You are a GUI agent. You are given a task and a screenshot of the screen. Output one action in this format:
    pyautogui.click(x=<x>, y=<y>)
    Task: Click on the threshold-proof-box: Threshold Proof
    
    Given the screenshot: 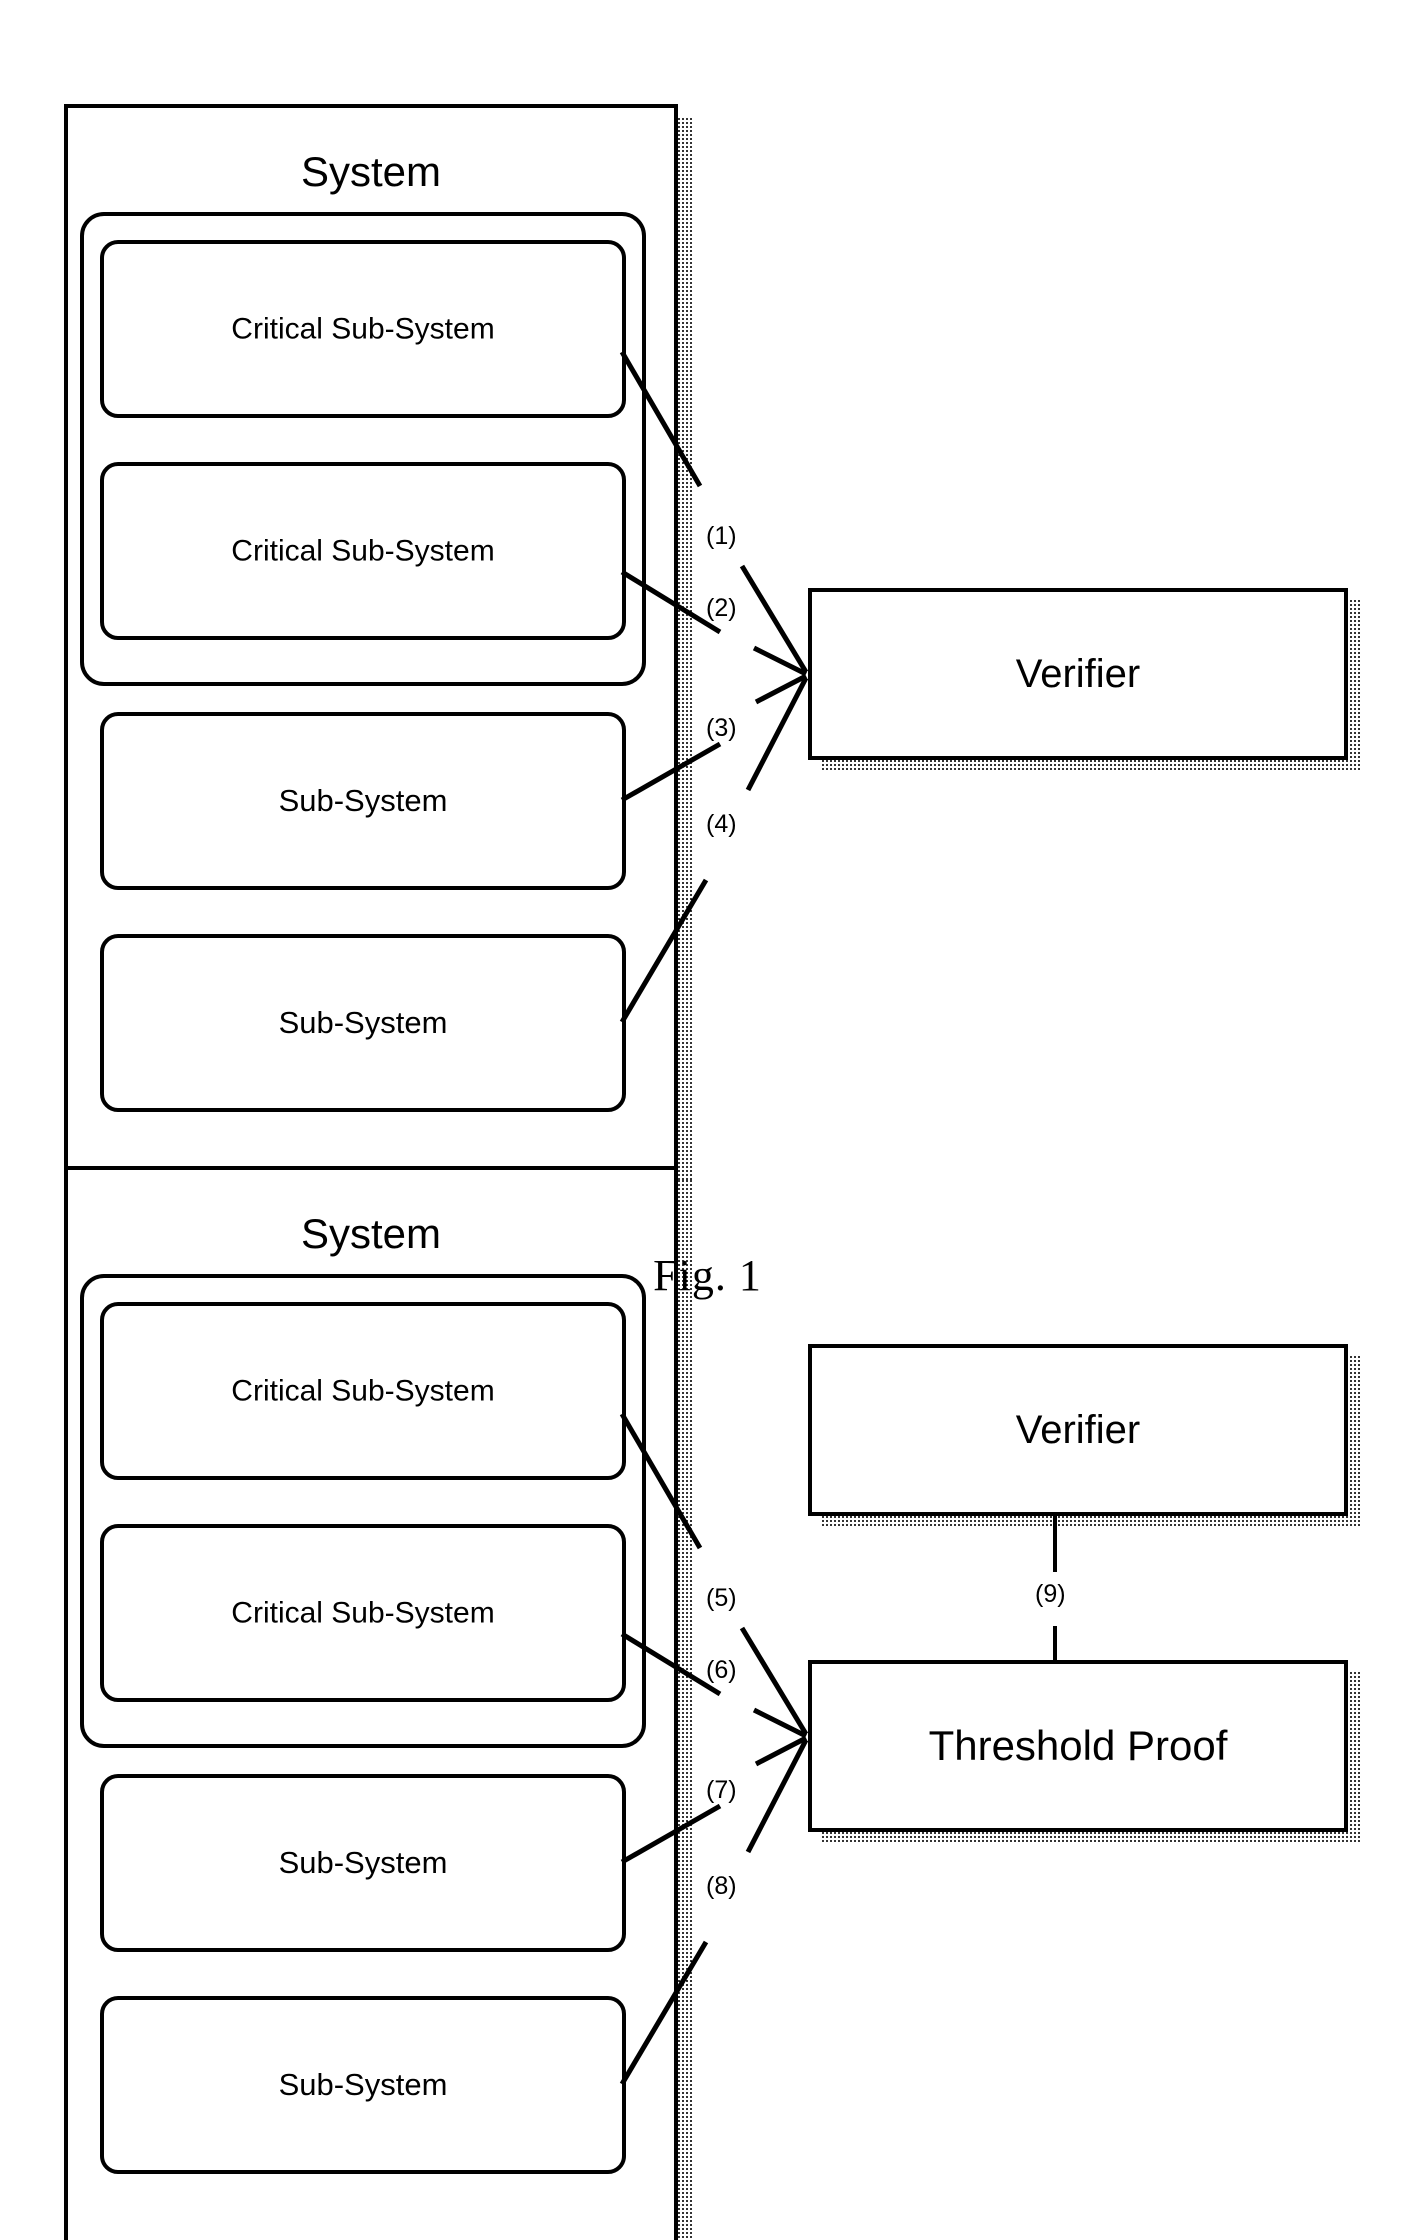 What is the action you would take?
    pyautogui.click(x=1078, y=1746)
    